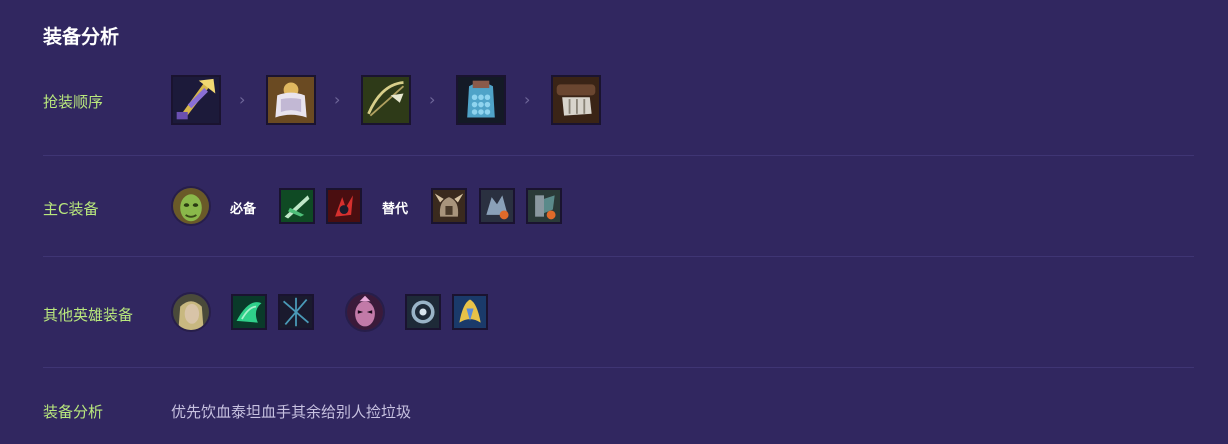 Image resolution: width=1228 pixels, height=444 pixels. What do you see at coordinates (191, 206) in the screenshot?
I see `green-champion-portrait-icon` at bounding box center [191, 206].